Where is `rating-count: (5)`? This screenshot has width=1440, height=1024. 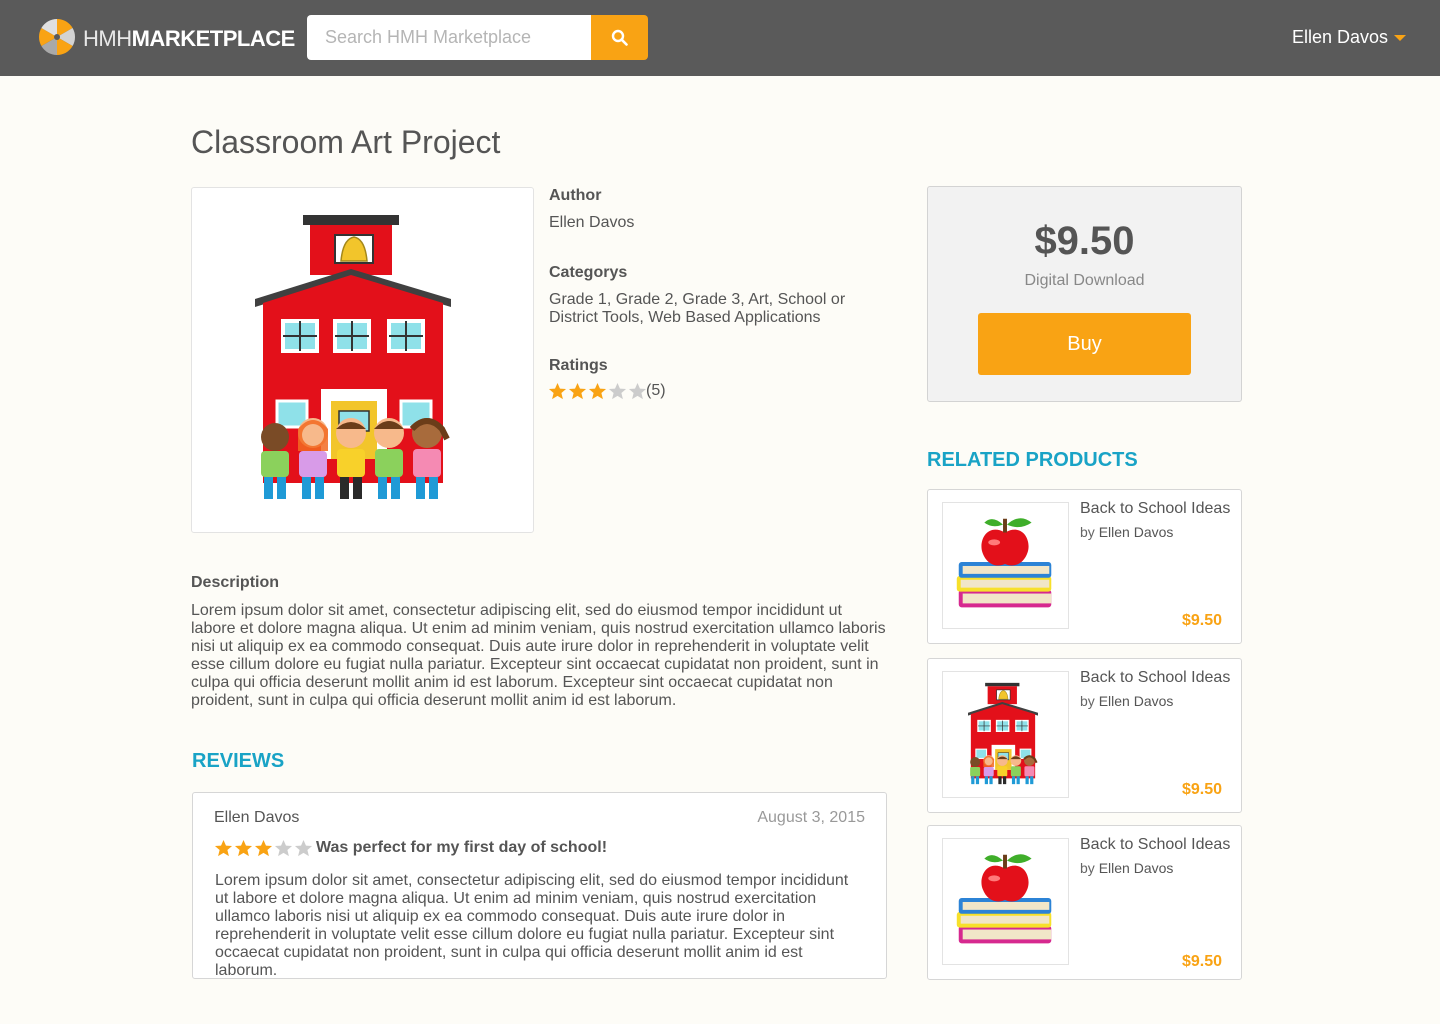
rating-count: (5) is located at coordinates (656, 390).